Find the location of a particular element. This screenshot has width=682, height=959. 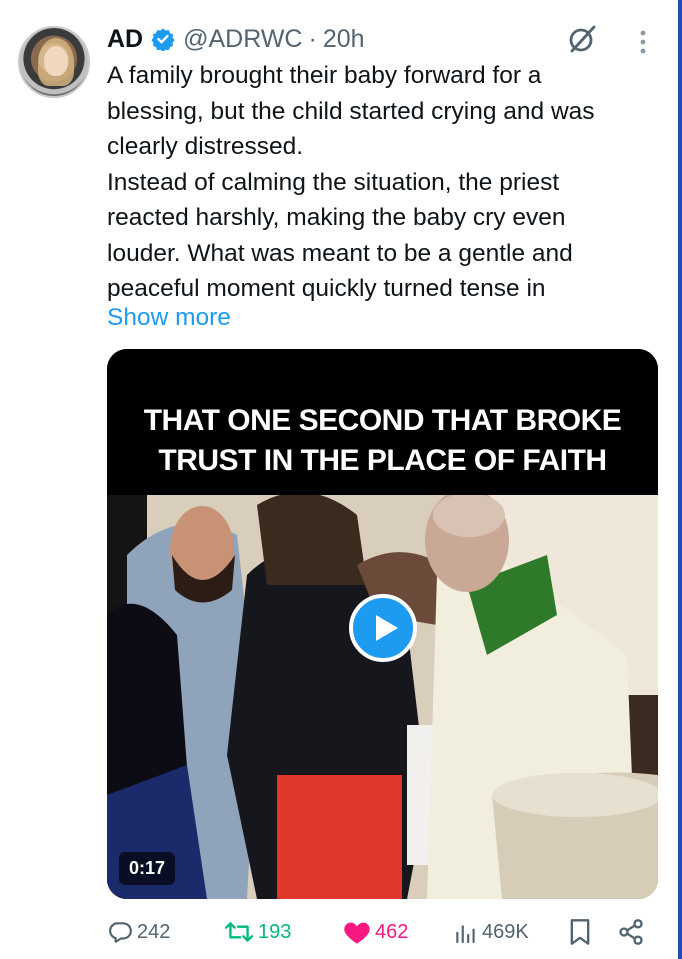

view-count: 469K is located at coordinates (505, 931).